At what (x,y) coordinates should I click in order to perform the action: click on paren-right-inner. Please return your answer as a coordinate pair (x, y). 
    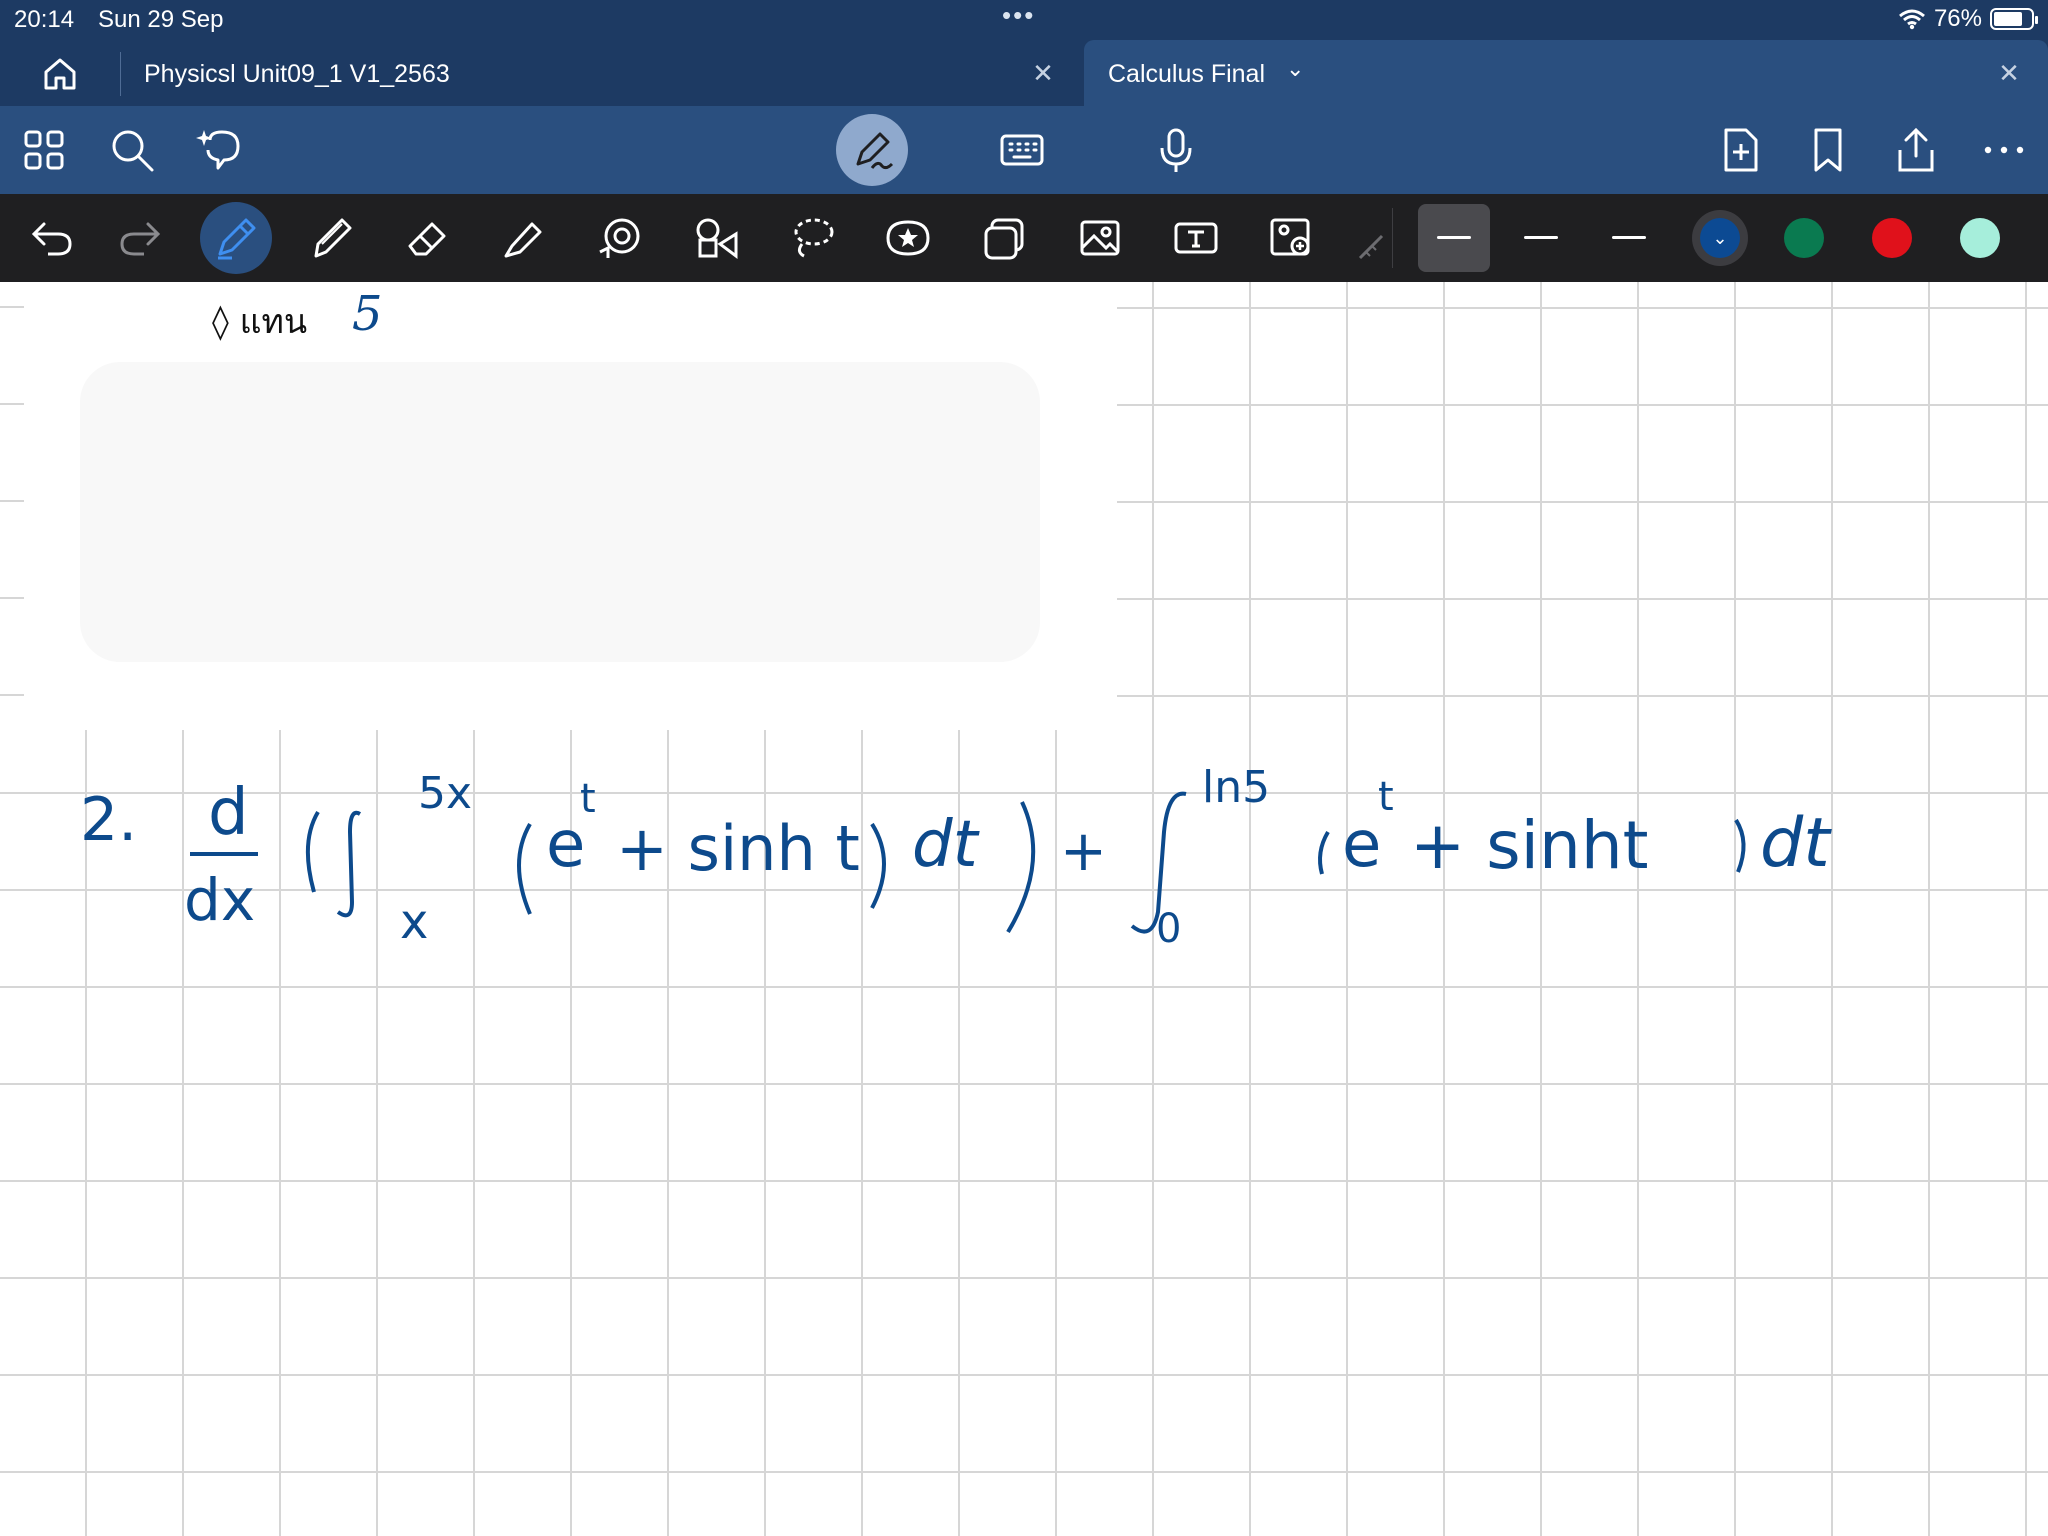
    Looking at the image, I should click on (878, 865).